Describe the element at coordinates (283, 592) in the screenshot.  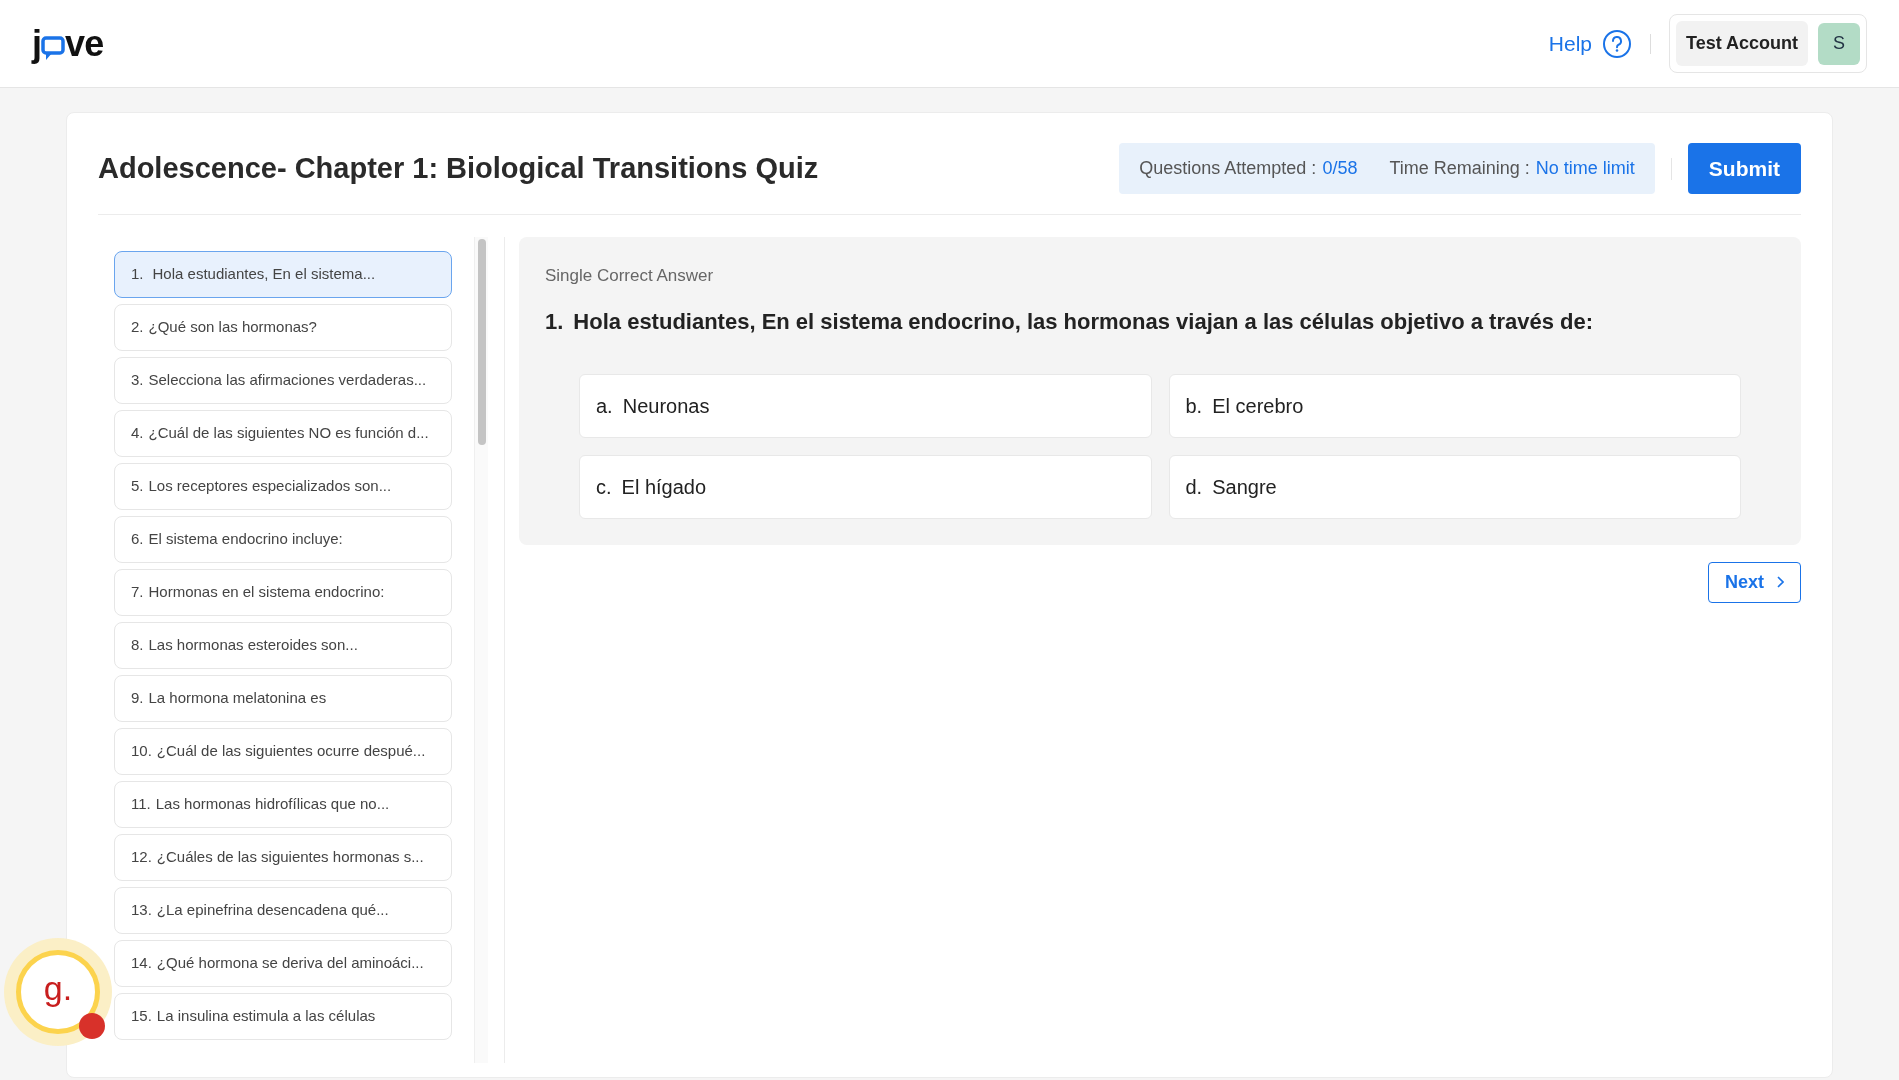
I see `question-nav-item: 7. Hormonas en el sistema endocrino:` at that location.